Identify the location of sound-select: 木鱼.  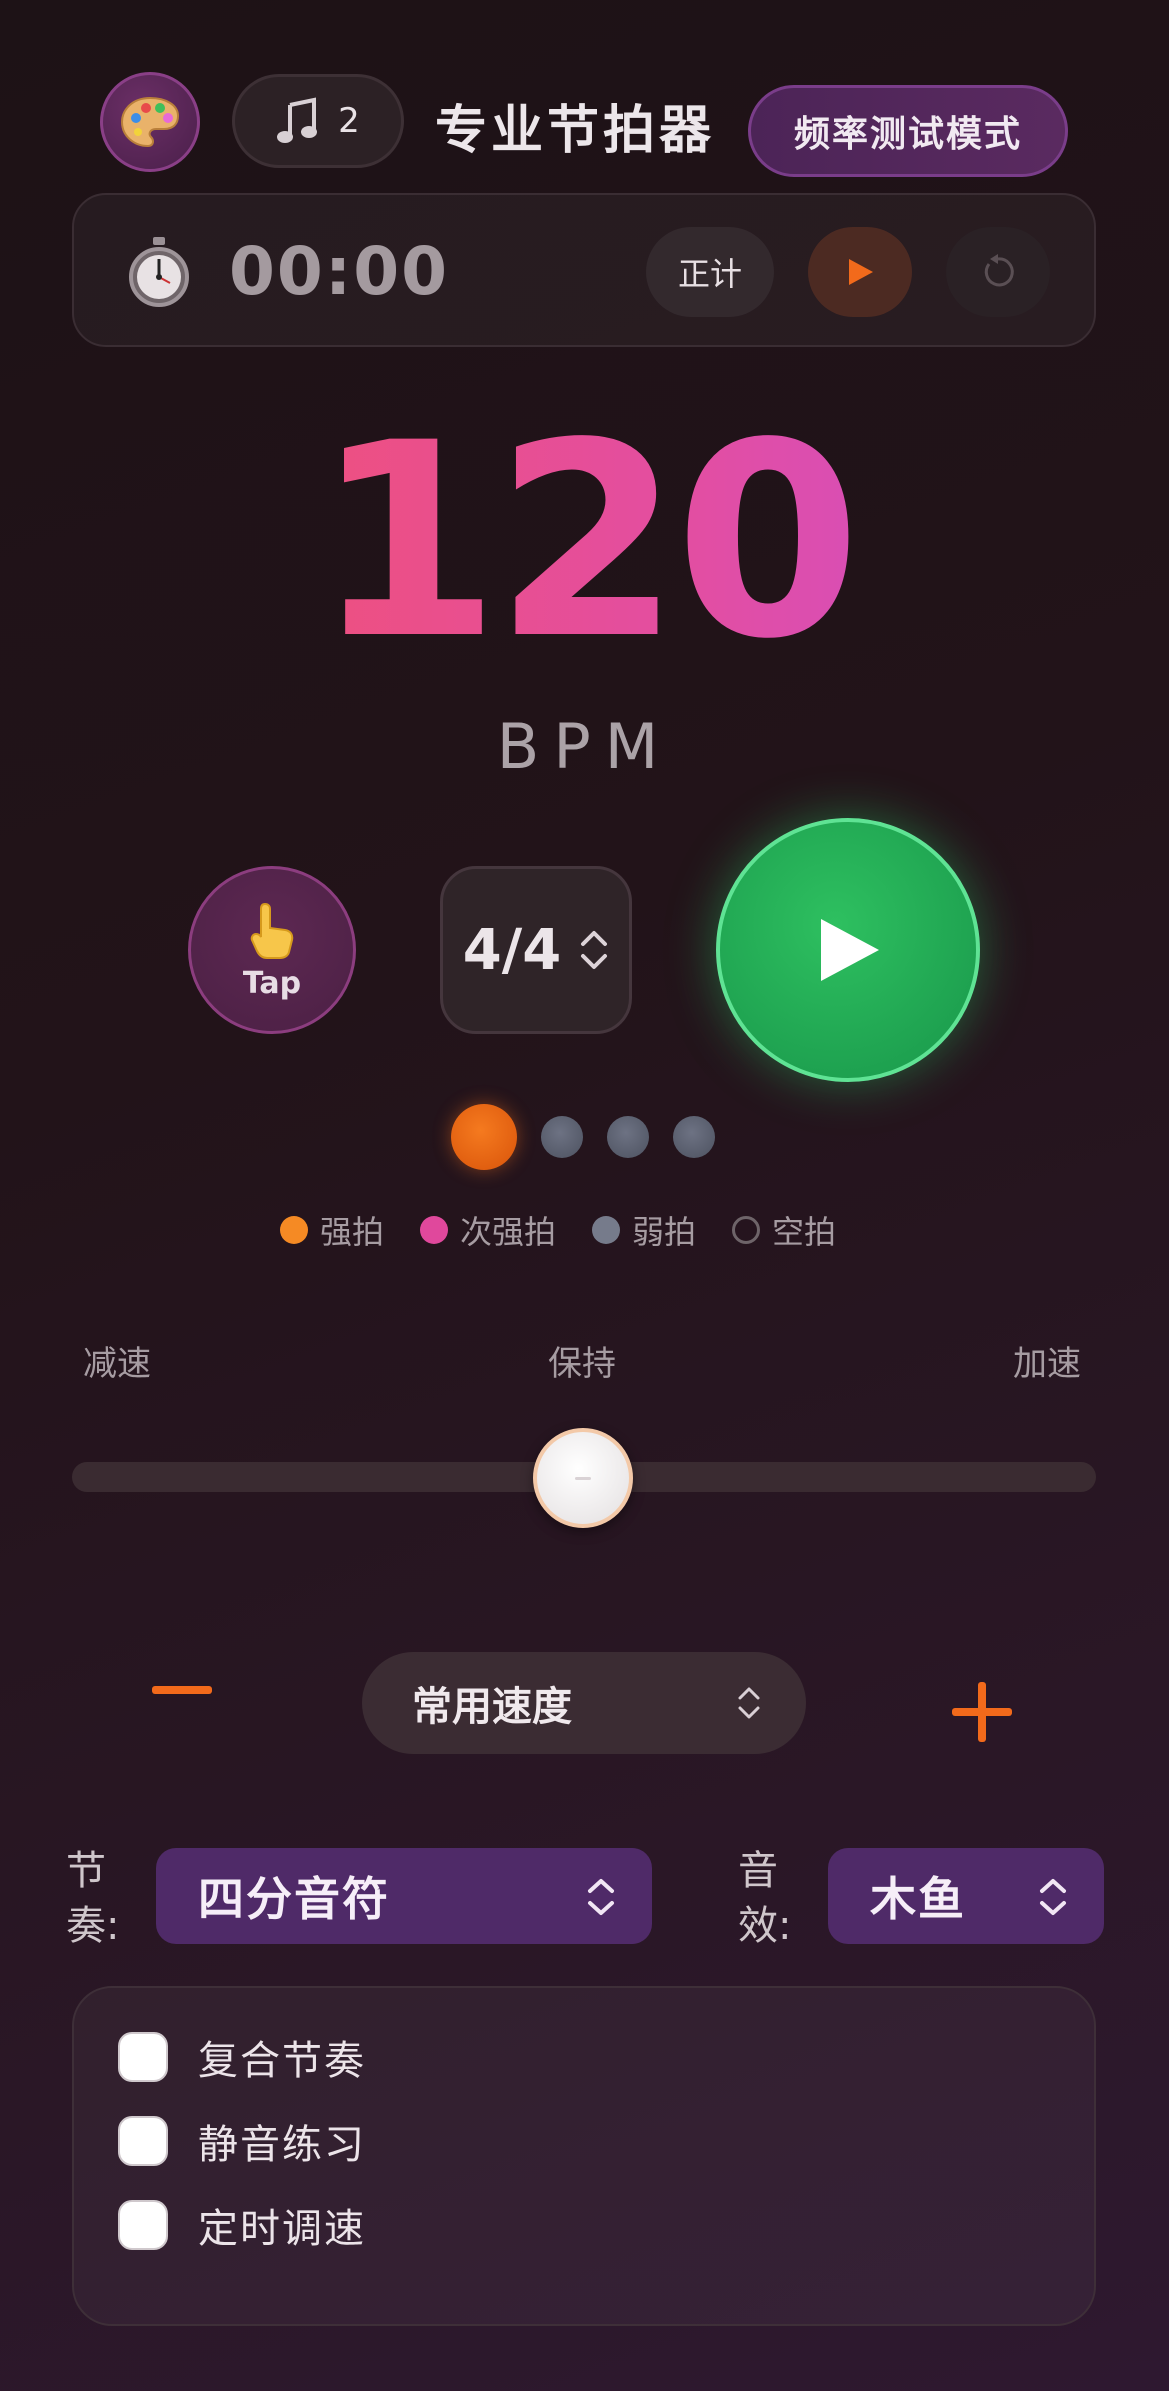
(966, 1896).